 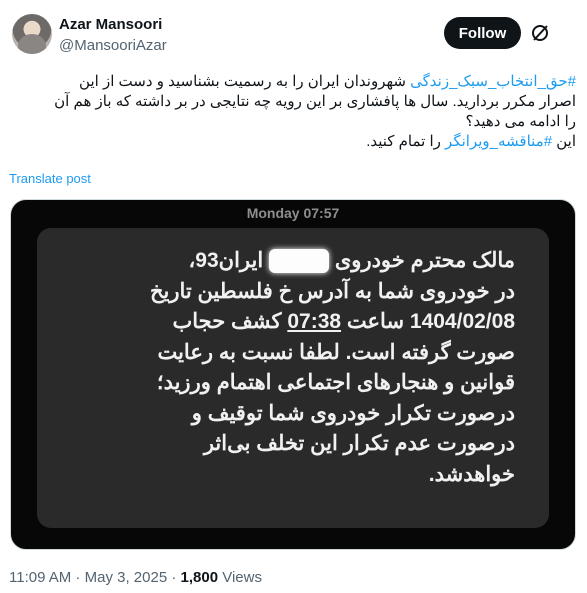 I want to click on avatar-figure, so click(x=32, y=44).